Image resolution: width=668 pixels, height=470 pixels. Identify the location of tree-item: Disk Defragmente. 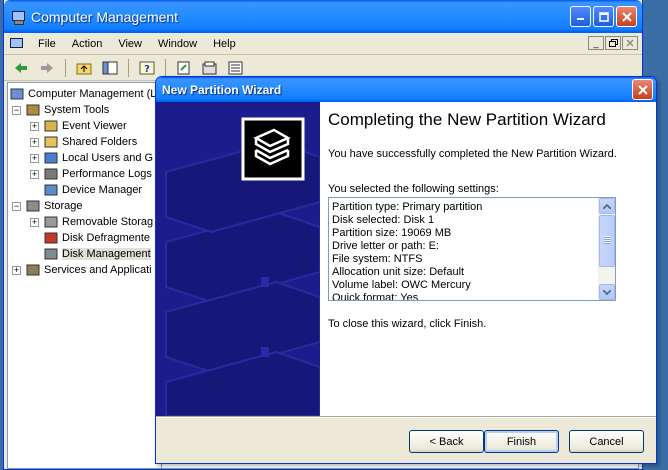
(84, 238).